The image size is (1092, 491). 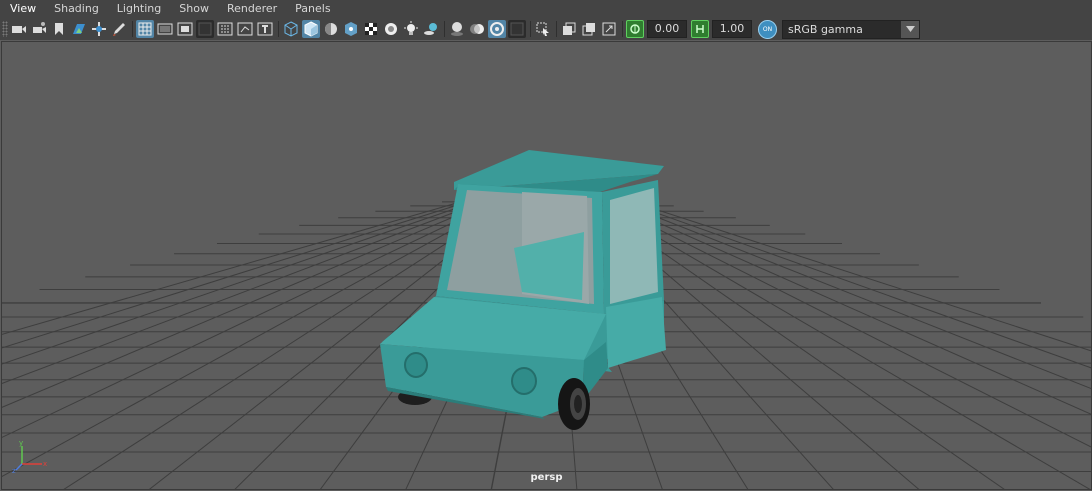 I want to click on wireframe-on-shaded-icon, so click(x=371, y=29).